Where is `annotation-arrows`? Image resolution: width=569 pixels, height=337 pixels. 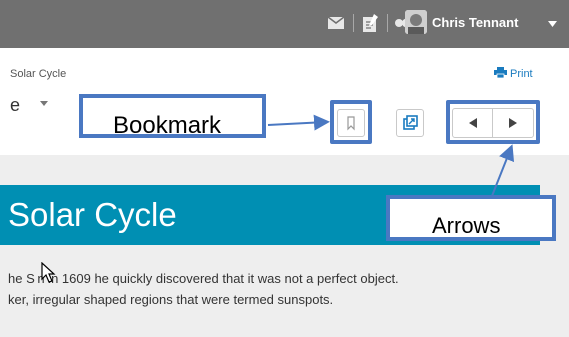 annotation-arrows is located at coordinates (391, 155).